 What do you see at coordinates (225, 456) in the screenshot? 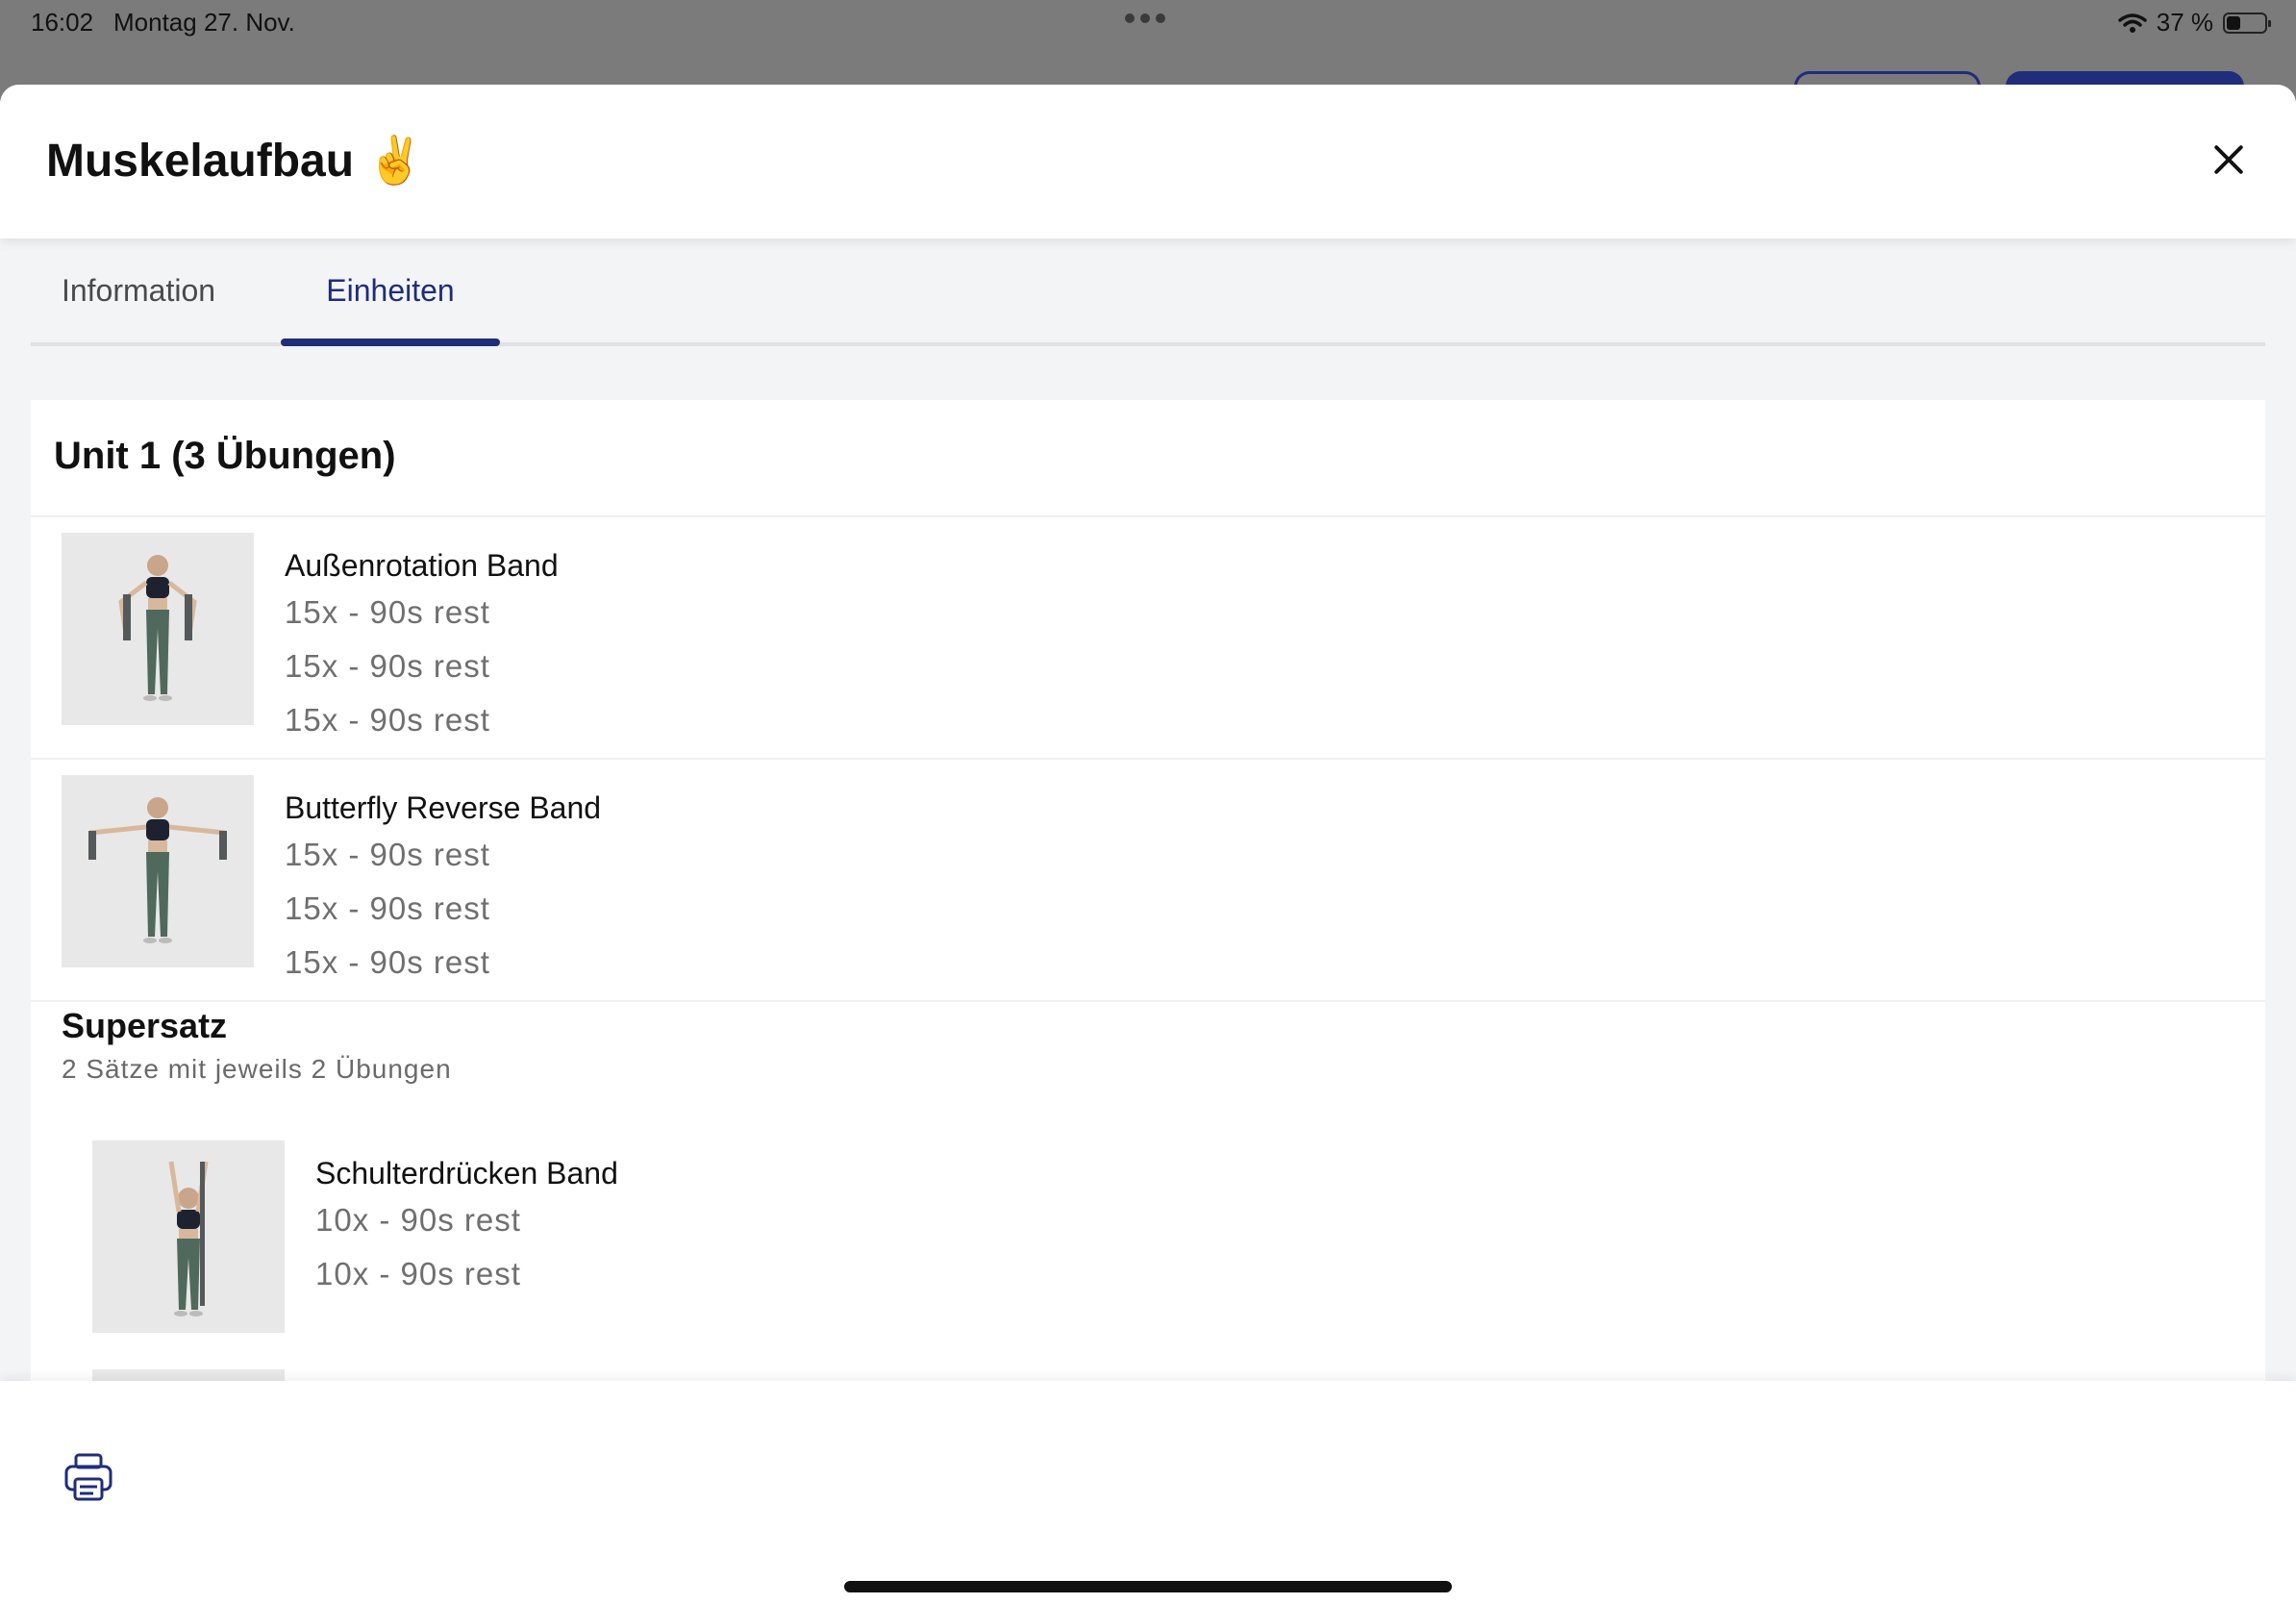
I see `unit-title: Unit 1 (3 Übungen)` at bounding box center [225, 456].